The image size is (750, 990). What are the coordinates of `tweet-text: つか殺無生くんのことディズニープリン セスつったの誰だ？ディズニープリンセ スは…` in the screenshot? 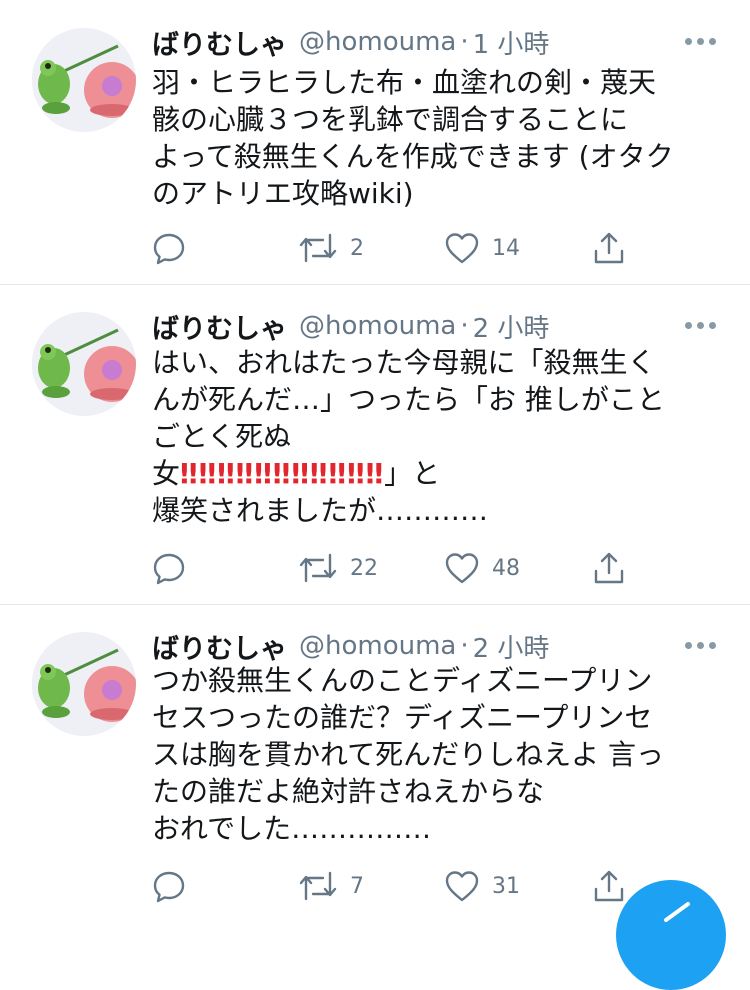 It's located at (437, 754).